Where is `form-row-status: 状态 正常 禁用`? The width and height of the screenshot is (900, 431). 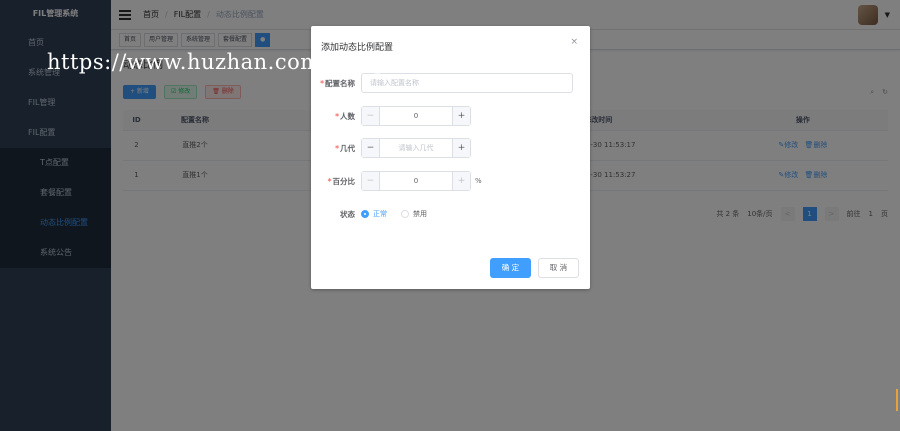 form-row-status: 状态 正常 禁用 is located at coordinates (376, 214).